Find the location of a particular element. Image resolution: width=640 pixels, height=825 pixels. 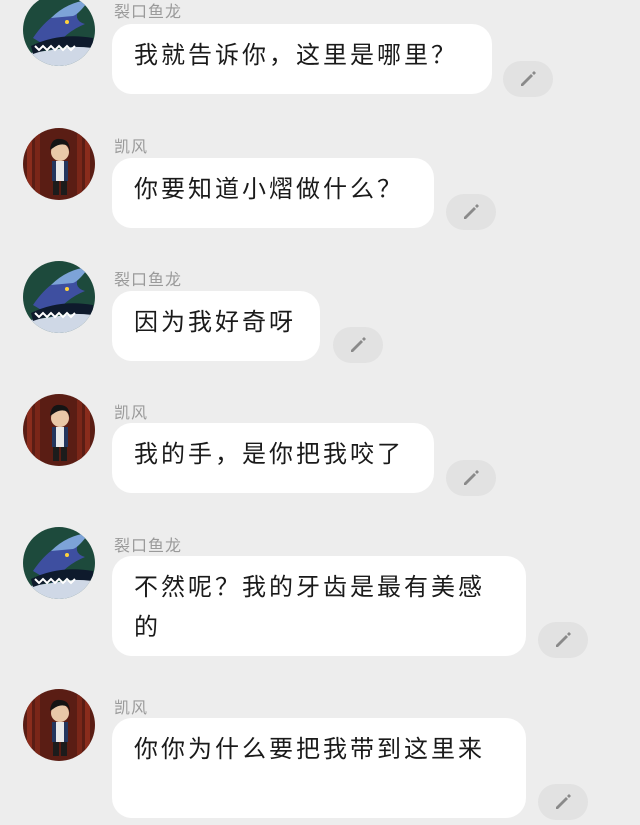

message-bubble: 因为我好奇呀 is located at coordinates (216, 326).